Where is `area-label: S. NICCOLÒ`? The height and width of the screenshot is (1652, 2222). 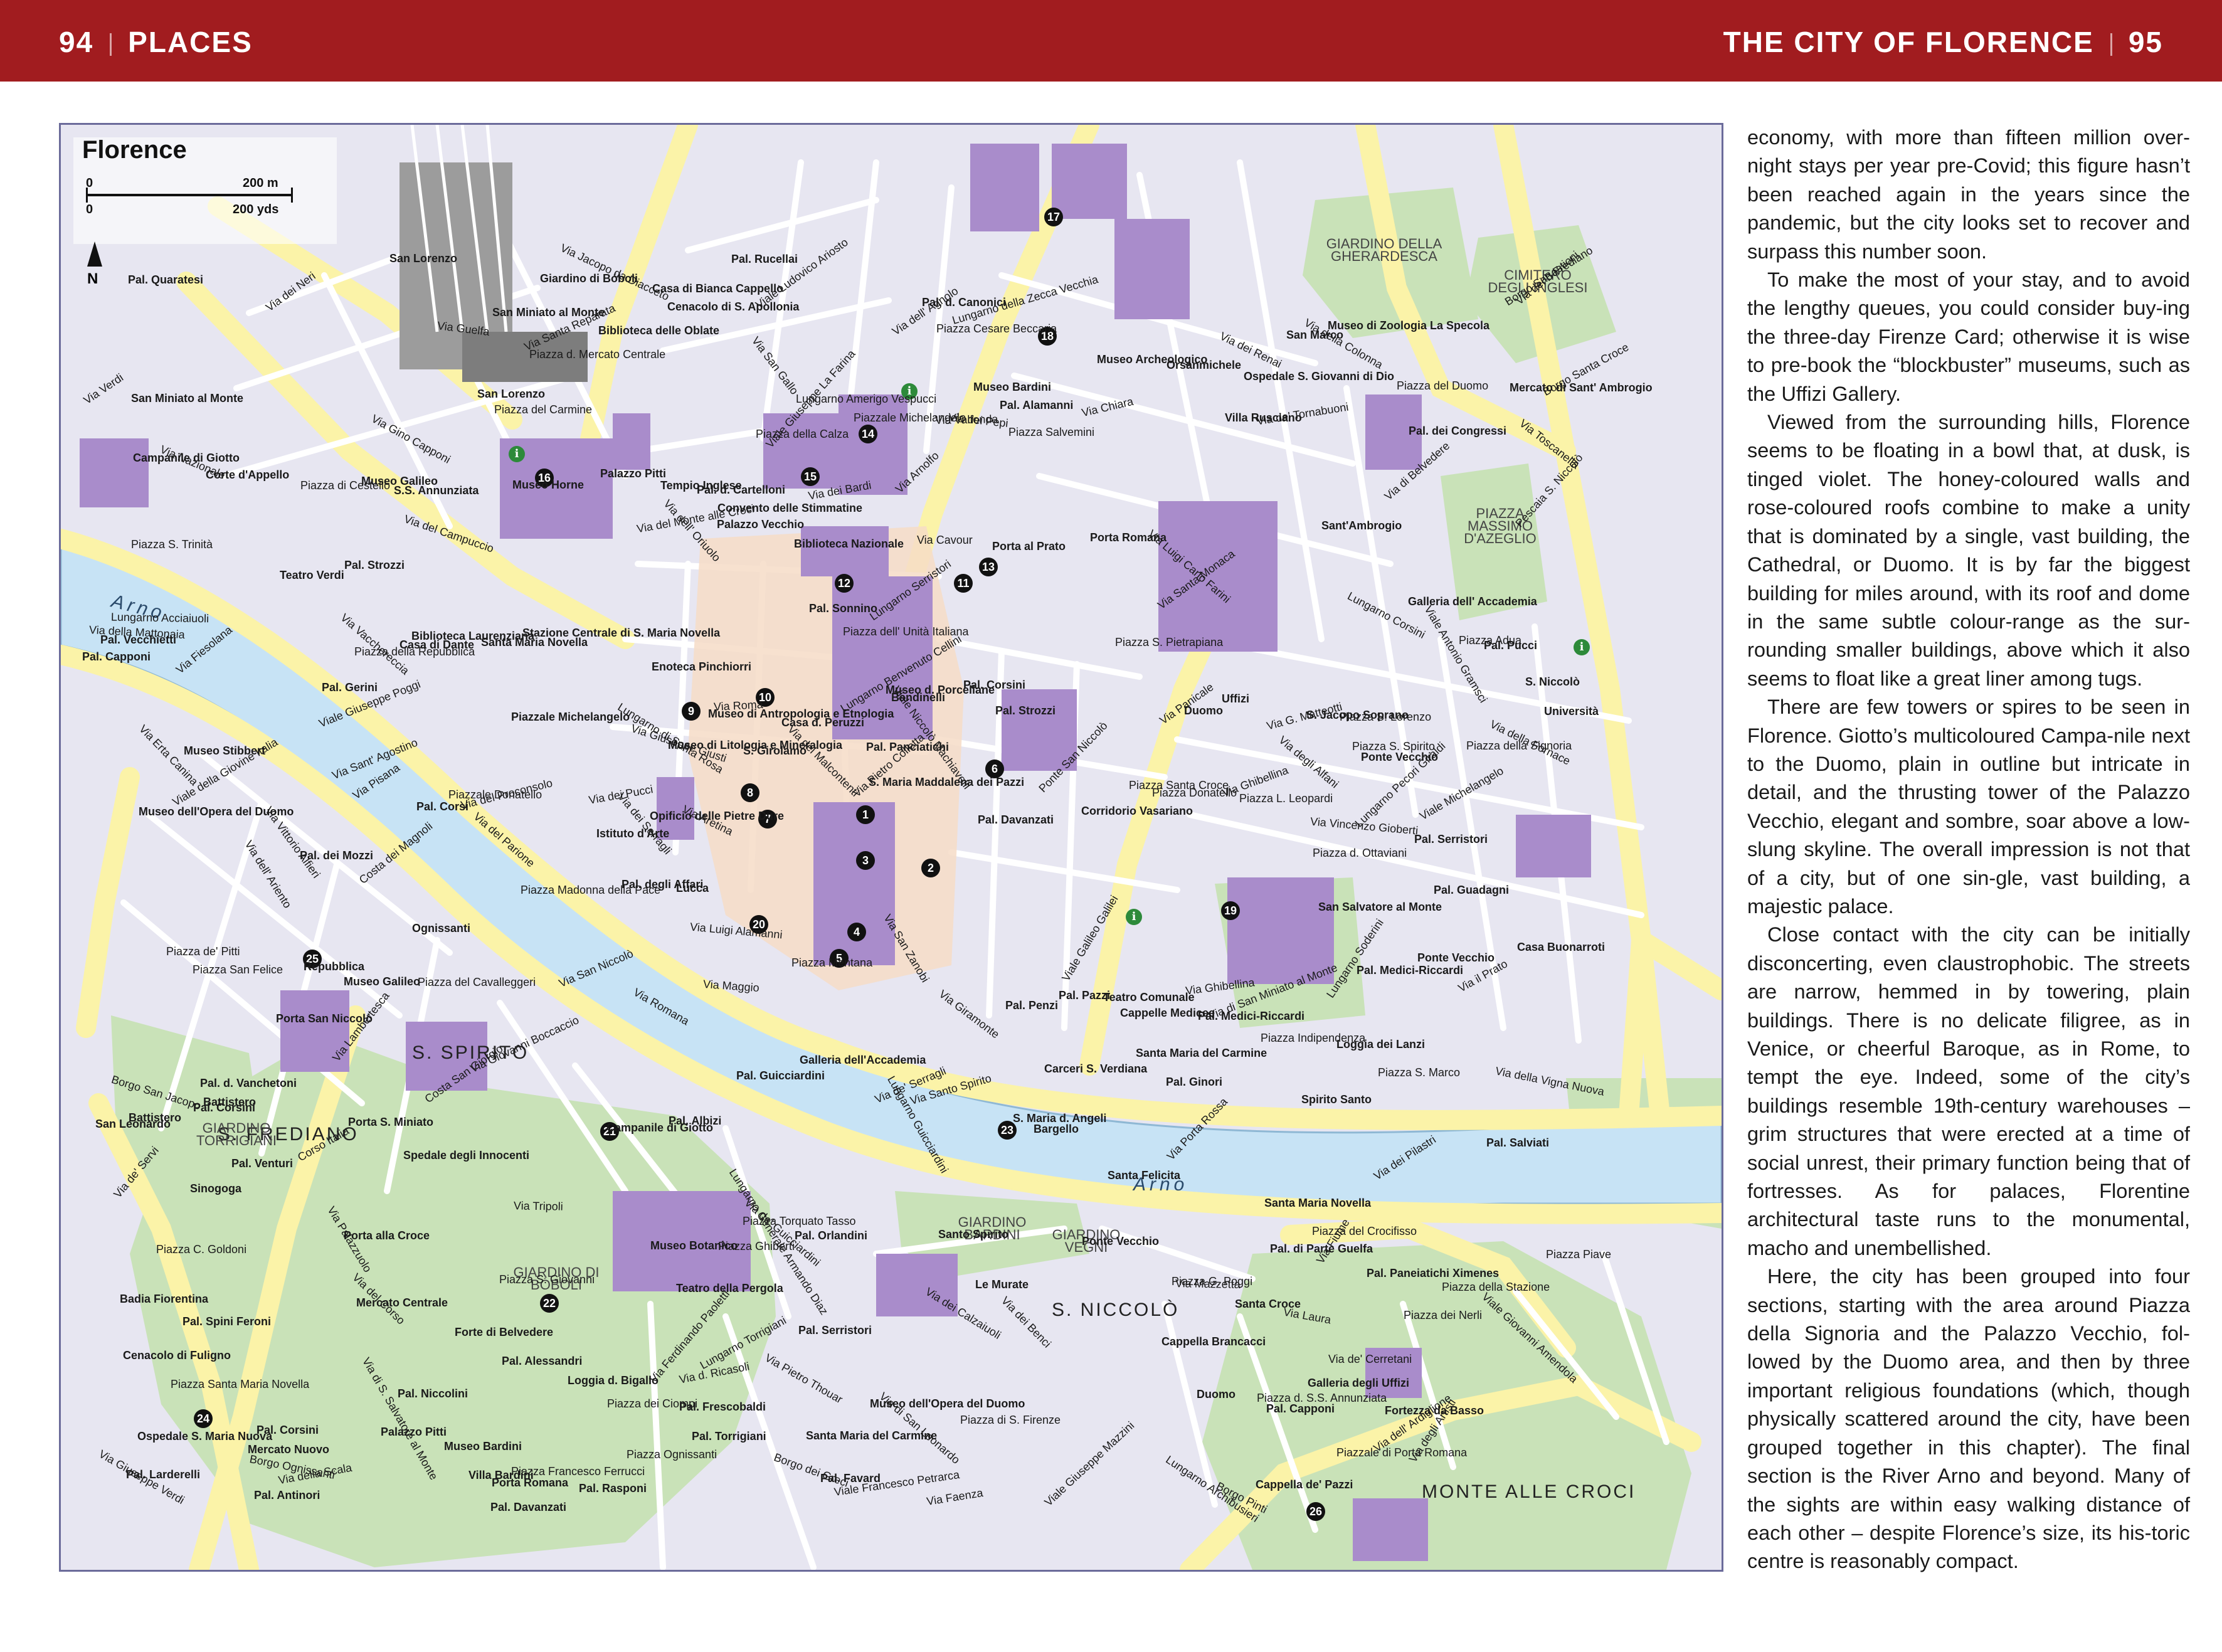 area-label: S. NICCOLÒ is located at coordinates (1116, 1310).